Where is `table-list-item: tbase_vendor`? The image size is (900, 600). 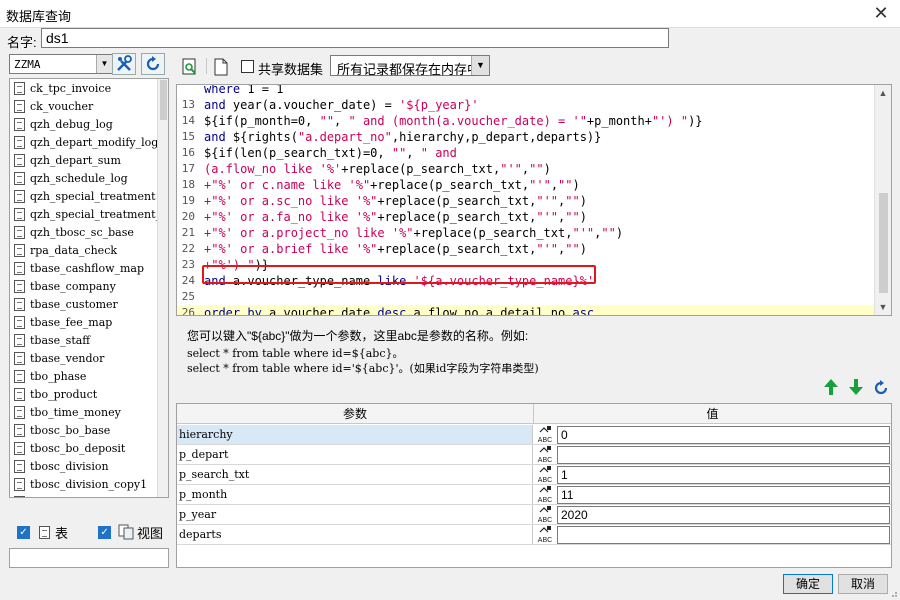 table-list-item: tbase_vendor is located at coordinates (84, 358).